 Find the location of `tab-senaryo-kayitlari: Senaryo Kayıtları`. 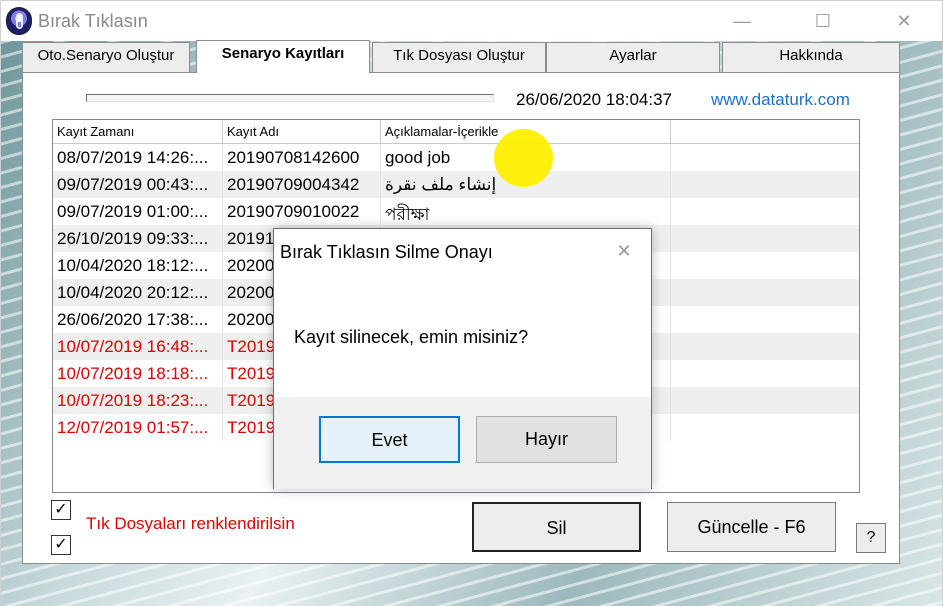

tab-senaryo-kayitlari: Senaryo Kayıtları is located at coordinates (283, 56).